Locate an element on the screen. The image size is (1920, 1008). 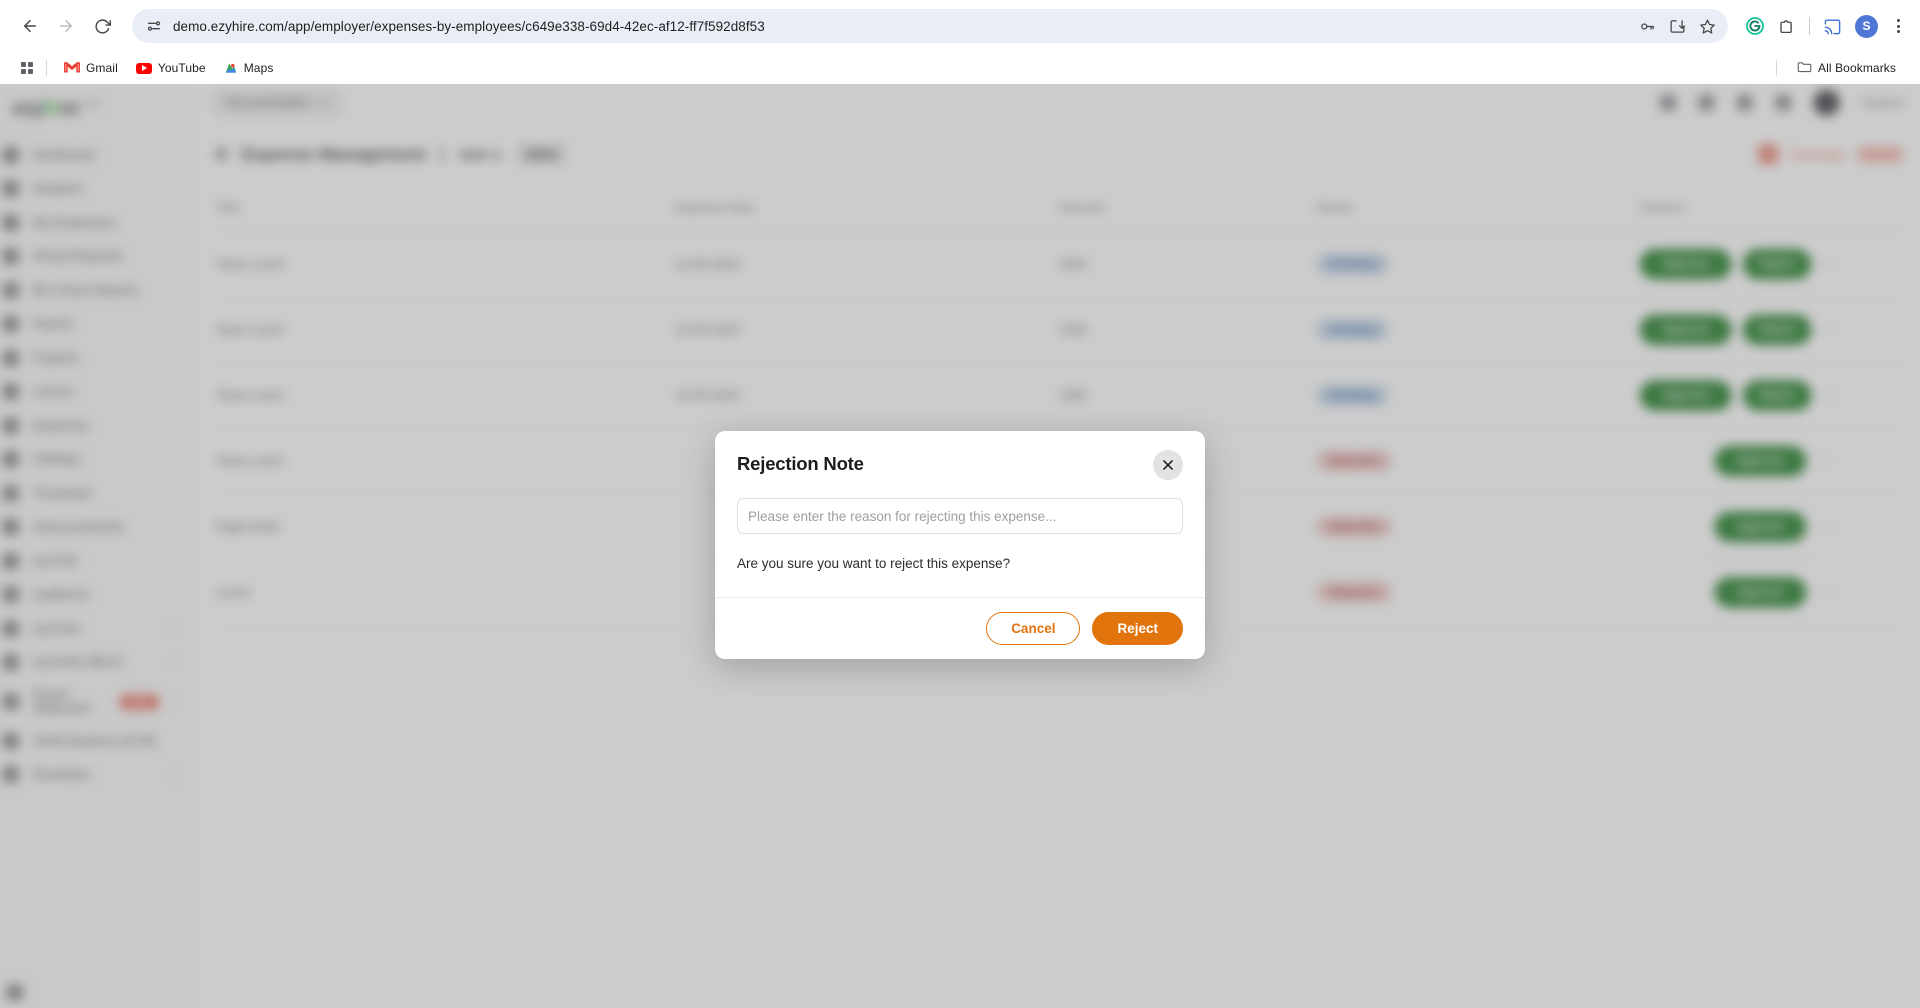
install-app-icon is located at coordinates (1677, 26).